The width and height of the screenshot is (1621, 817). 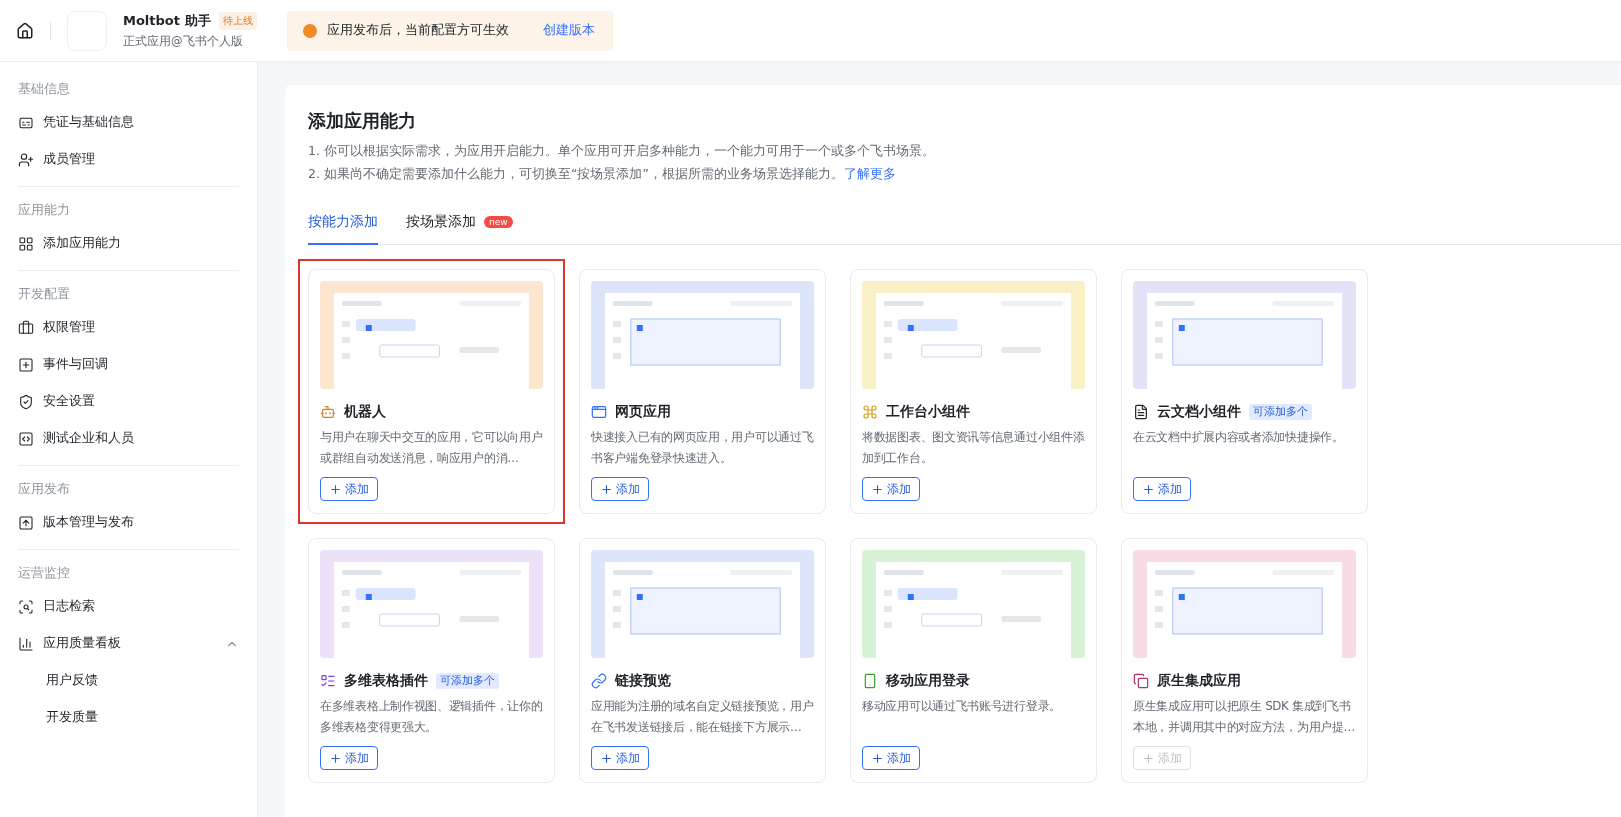 What do you see at coordinates (386, 681) in the screenshot?
I see `card-title: 多维表格插件` at bounding box center [386, 681].